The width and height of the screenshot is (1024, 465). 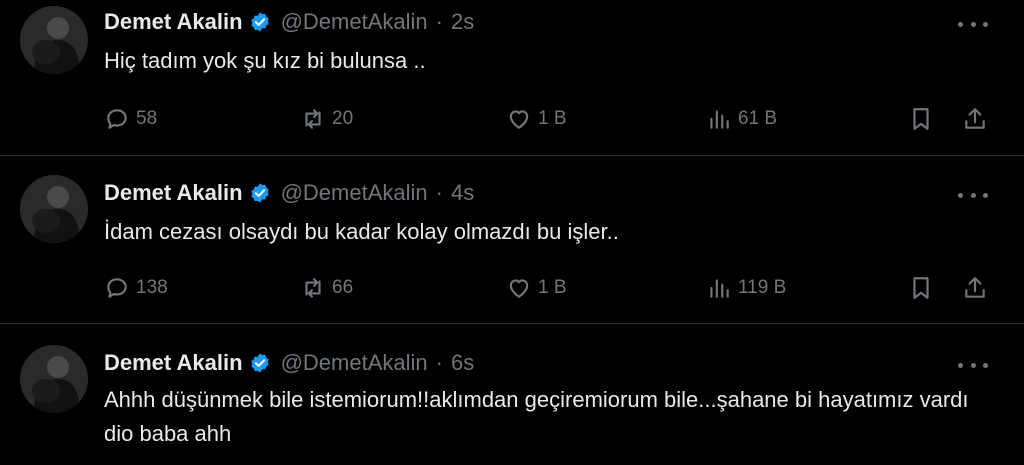 I want to click on tweet-header: Demet Akalin @DemetAkalin · 6s, so click(x=289, y=363).